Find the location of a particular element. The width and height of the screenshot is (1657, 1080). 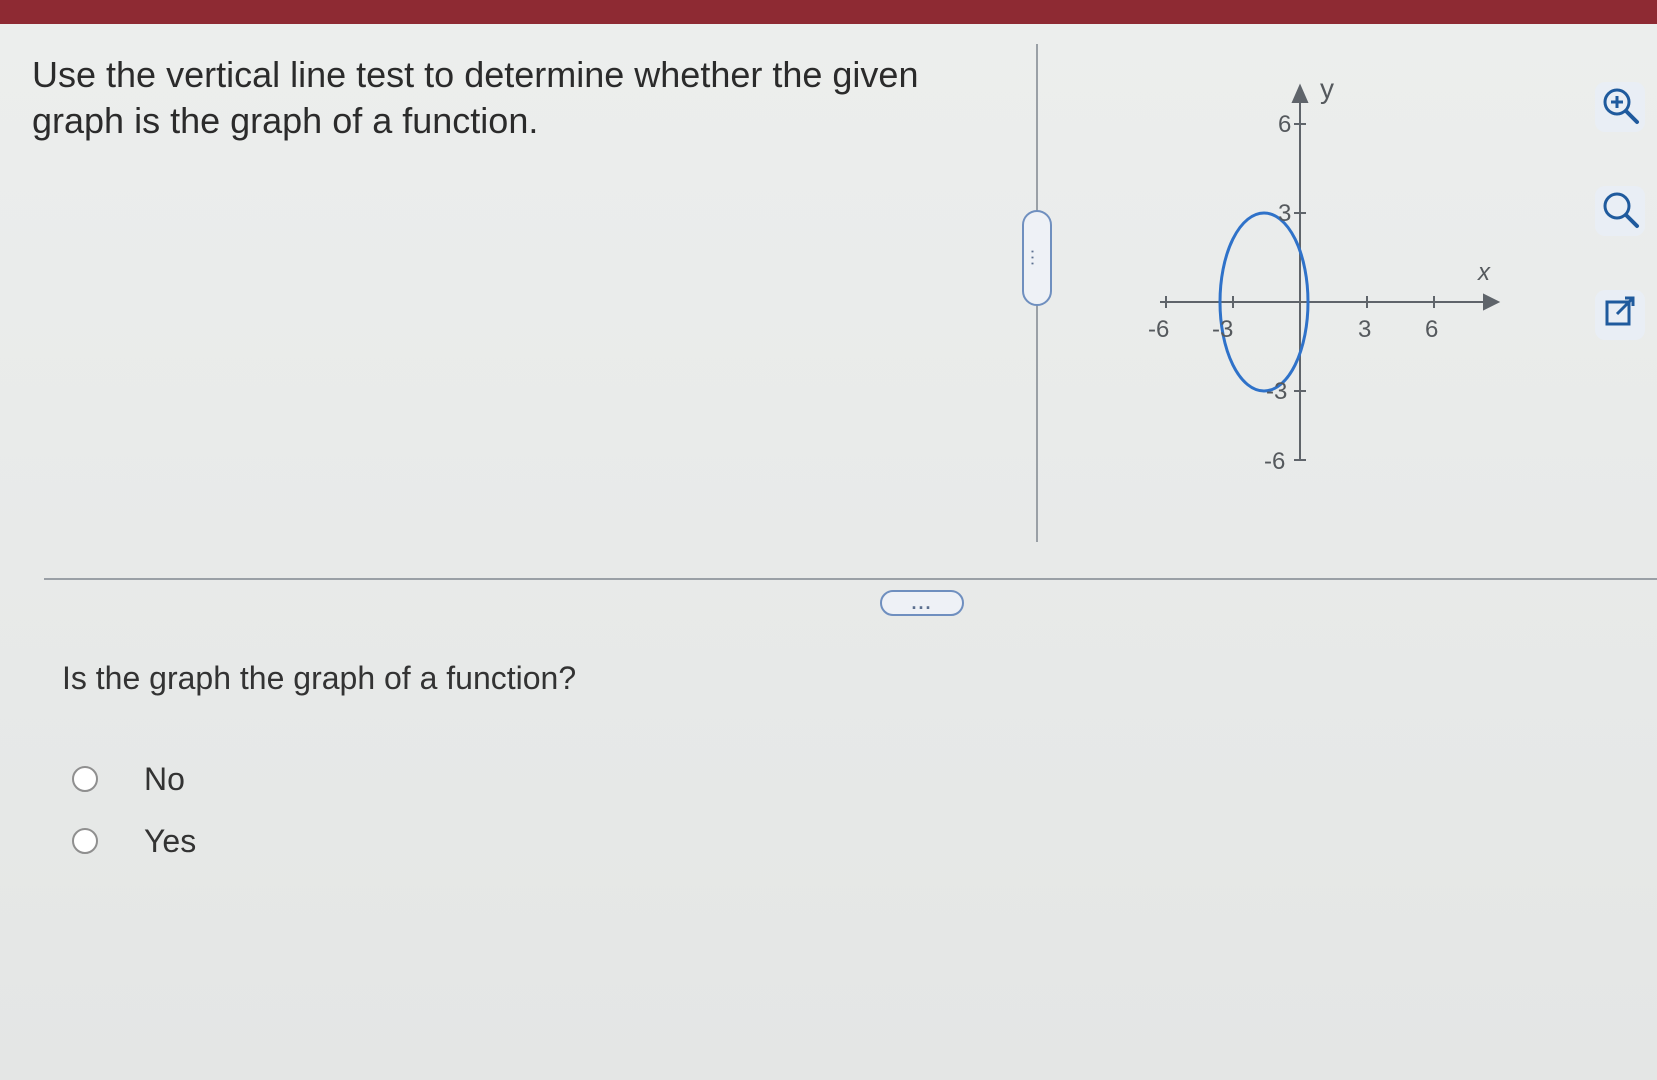

x-tick-label-6: 6 is located at coordinates (1431, 329).